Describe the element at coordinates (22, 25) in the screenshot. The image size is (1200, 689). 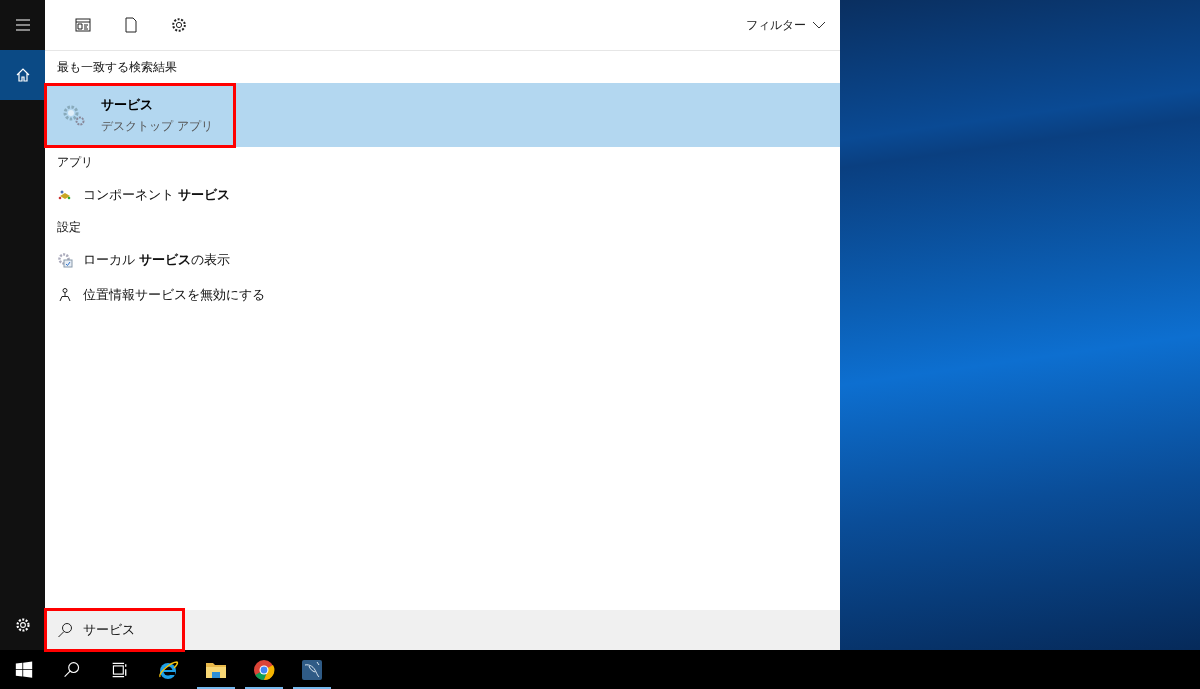
I see `menu-icon` at that location.